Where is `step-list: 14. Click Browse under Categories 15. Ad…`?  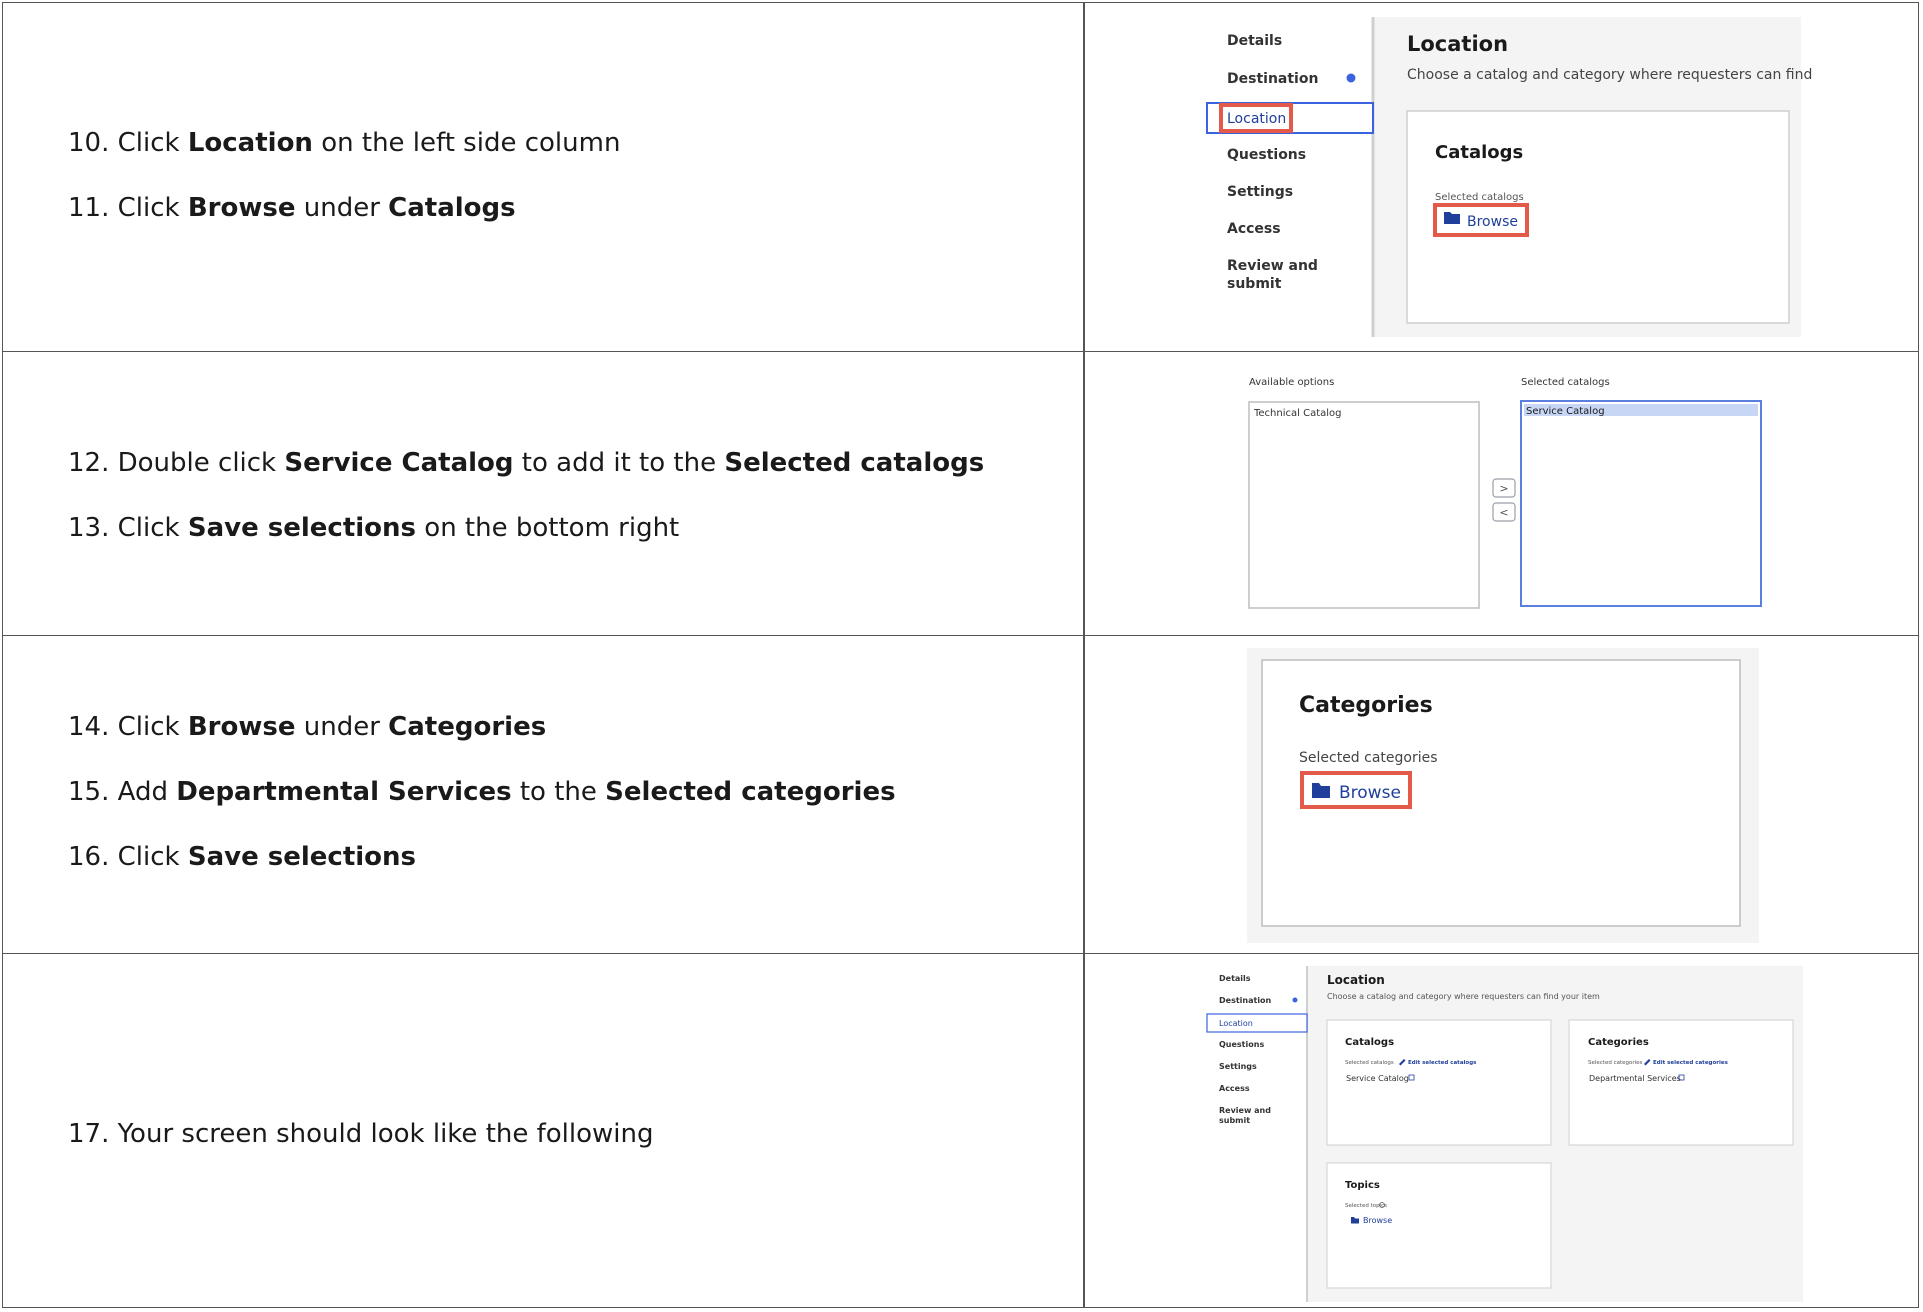 step-list: 14. Click Browse under Categories 15. Ad… is located at coordinates (482, 809).